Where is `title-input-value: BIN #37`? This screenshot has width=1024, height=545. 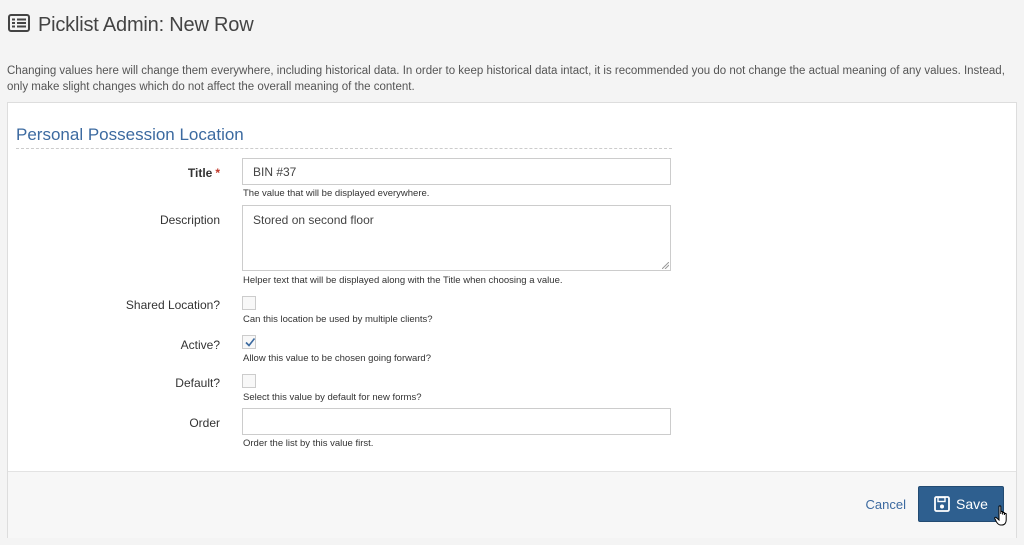 title-input-value: BIN #37 is located at coordinates (275, 172).